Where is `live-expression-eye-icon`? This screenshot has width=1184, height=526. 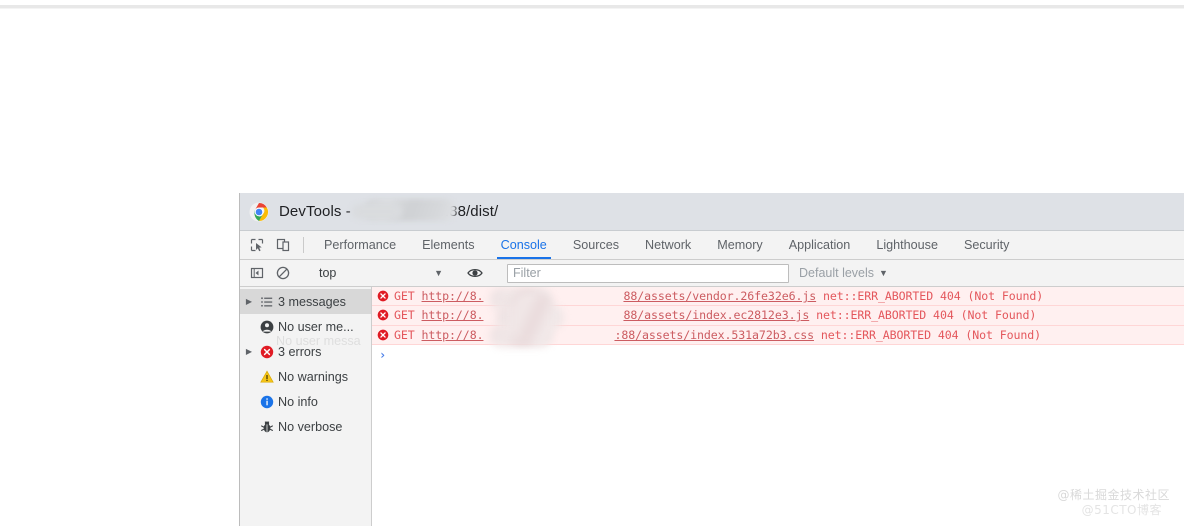 live-expression-eye-icon is located at coordinates (475, 273).